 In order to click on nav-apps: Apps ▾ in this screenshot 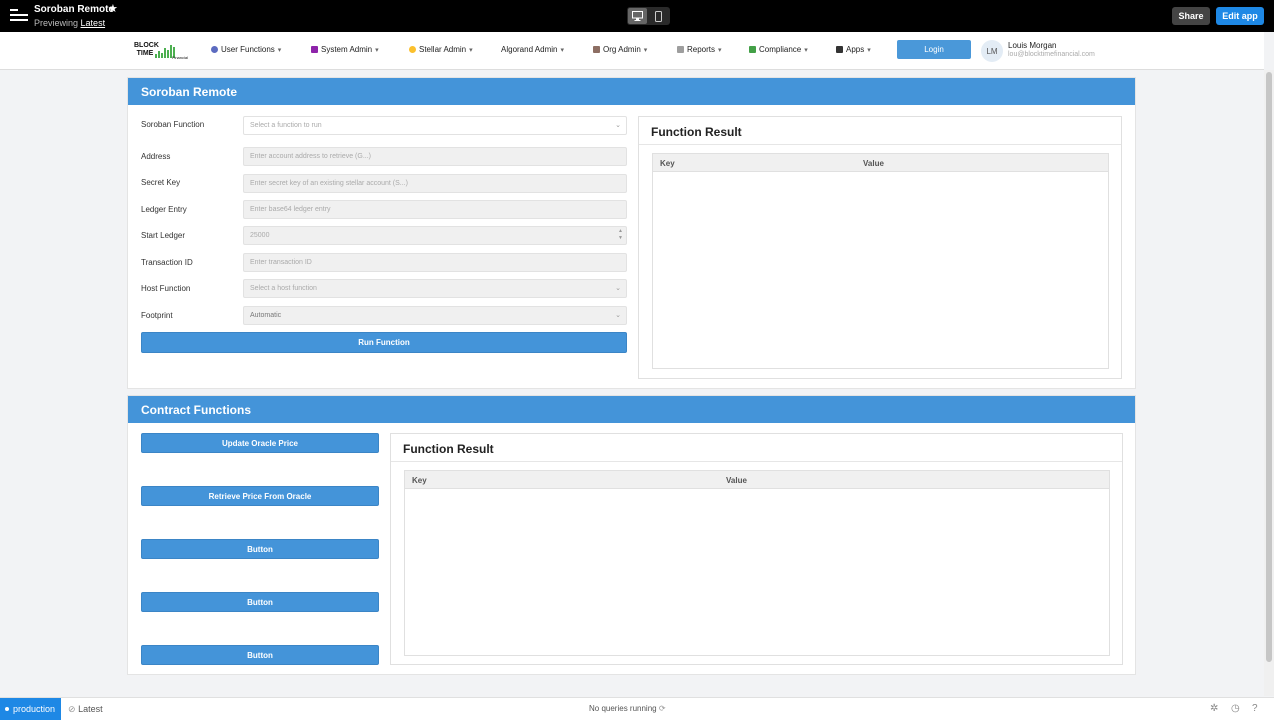, I will do `click(853, 49)`.